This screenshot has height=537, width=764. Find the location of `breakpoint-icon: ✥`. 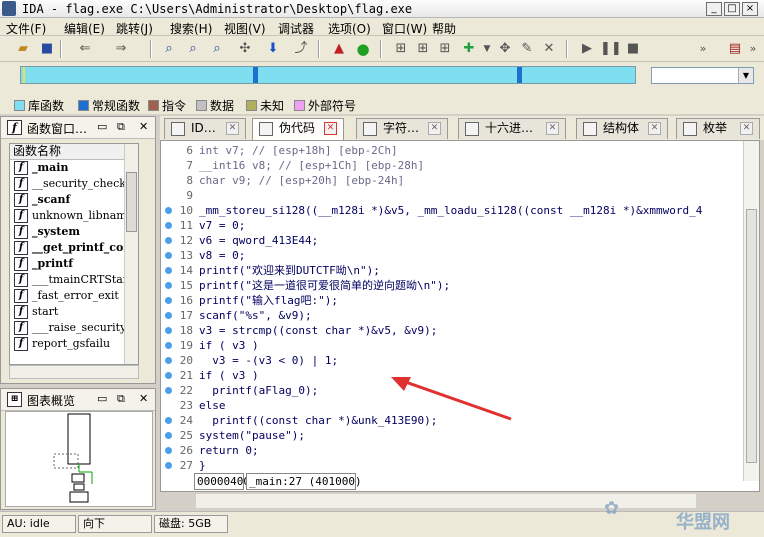

breakpoint-icon: ✥ is located at coordinates (505, 49).